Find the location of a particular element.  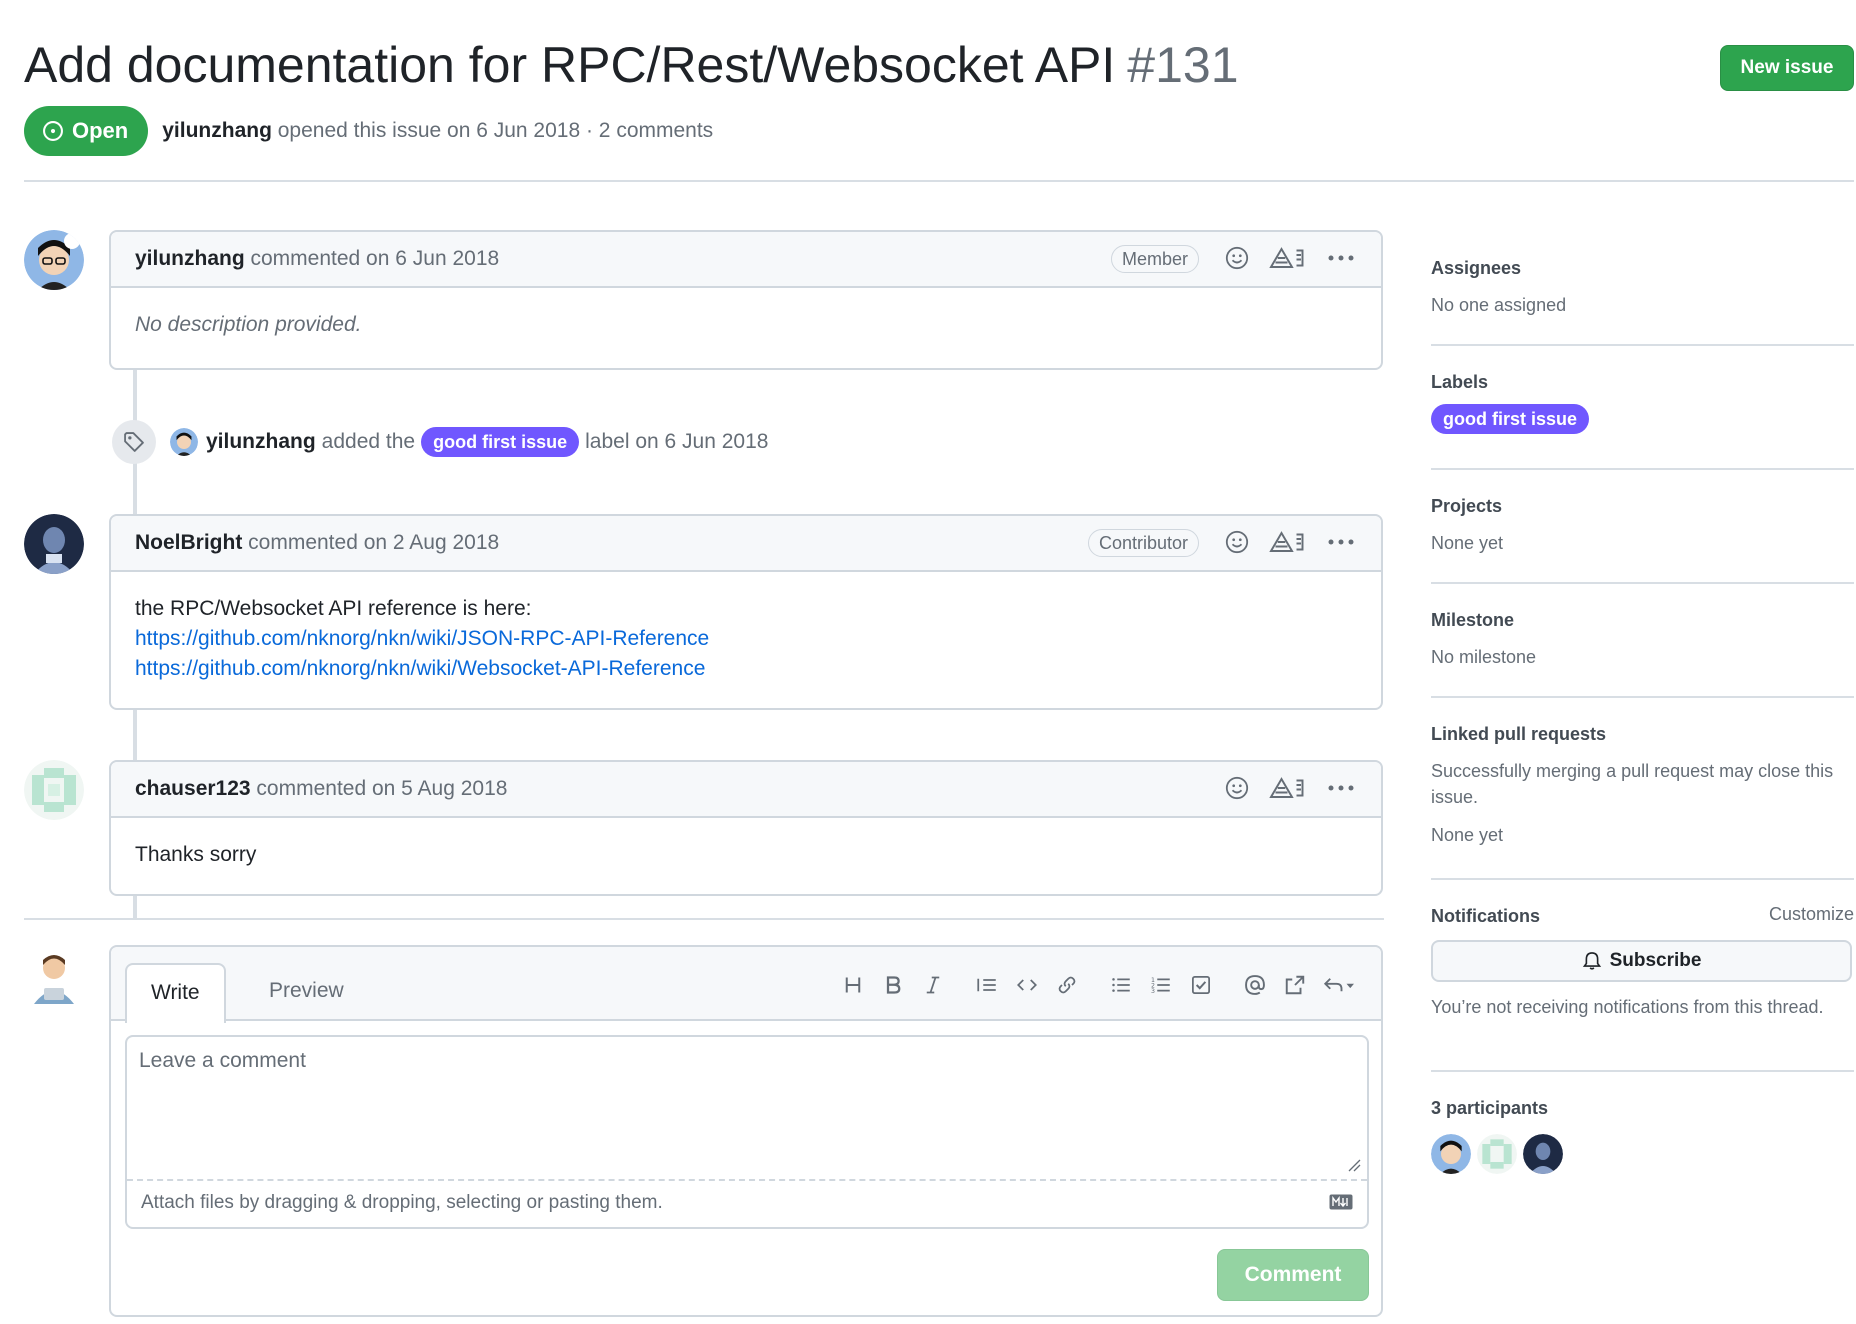

comment-submit-button: Comment is located at coordinates (1293, 1275).